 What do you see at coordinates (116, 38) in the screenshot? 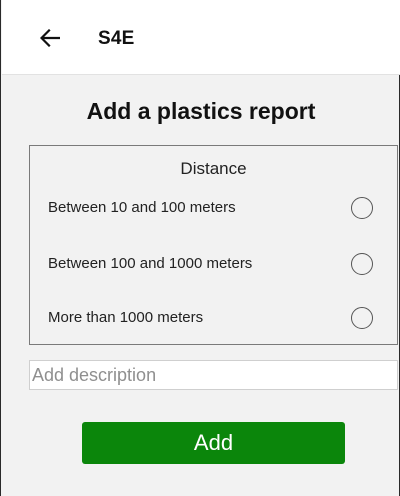
I see `app-title: S4E` at bounding box center [116, 38].